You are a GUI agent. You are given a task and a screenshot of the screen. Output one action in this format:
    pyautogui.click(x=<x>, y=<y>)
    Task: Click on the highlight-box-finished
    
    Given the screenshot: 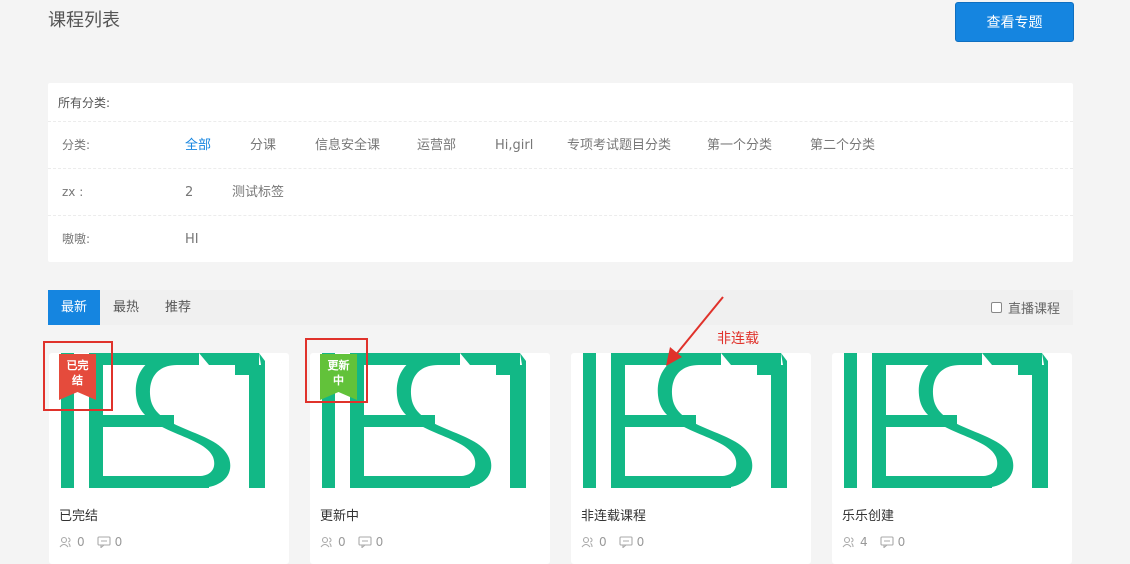 What is the action you would take?
    pyautogui.click(x=78, y=376)
    